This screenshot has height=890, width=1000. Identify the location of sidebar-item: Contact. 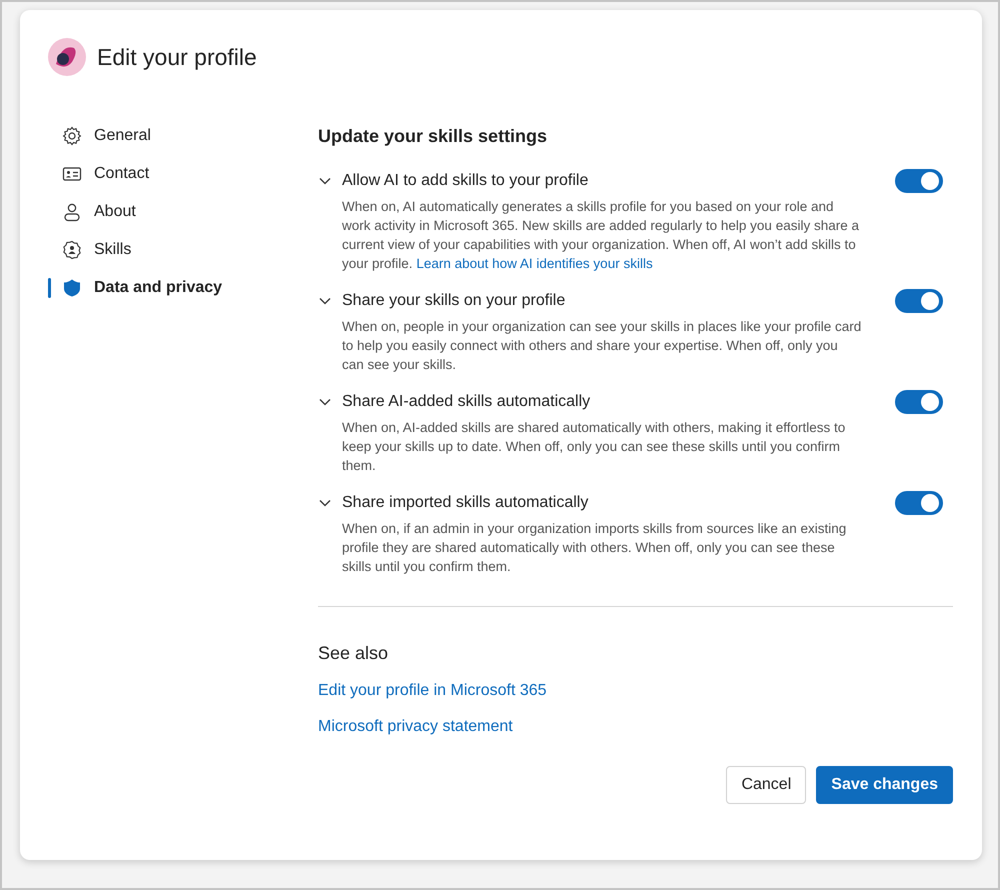
(183, 174).